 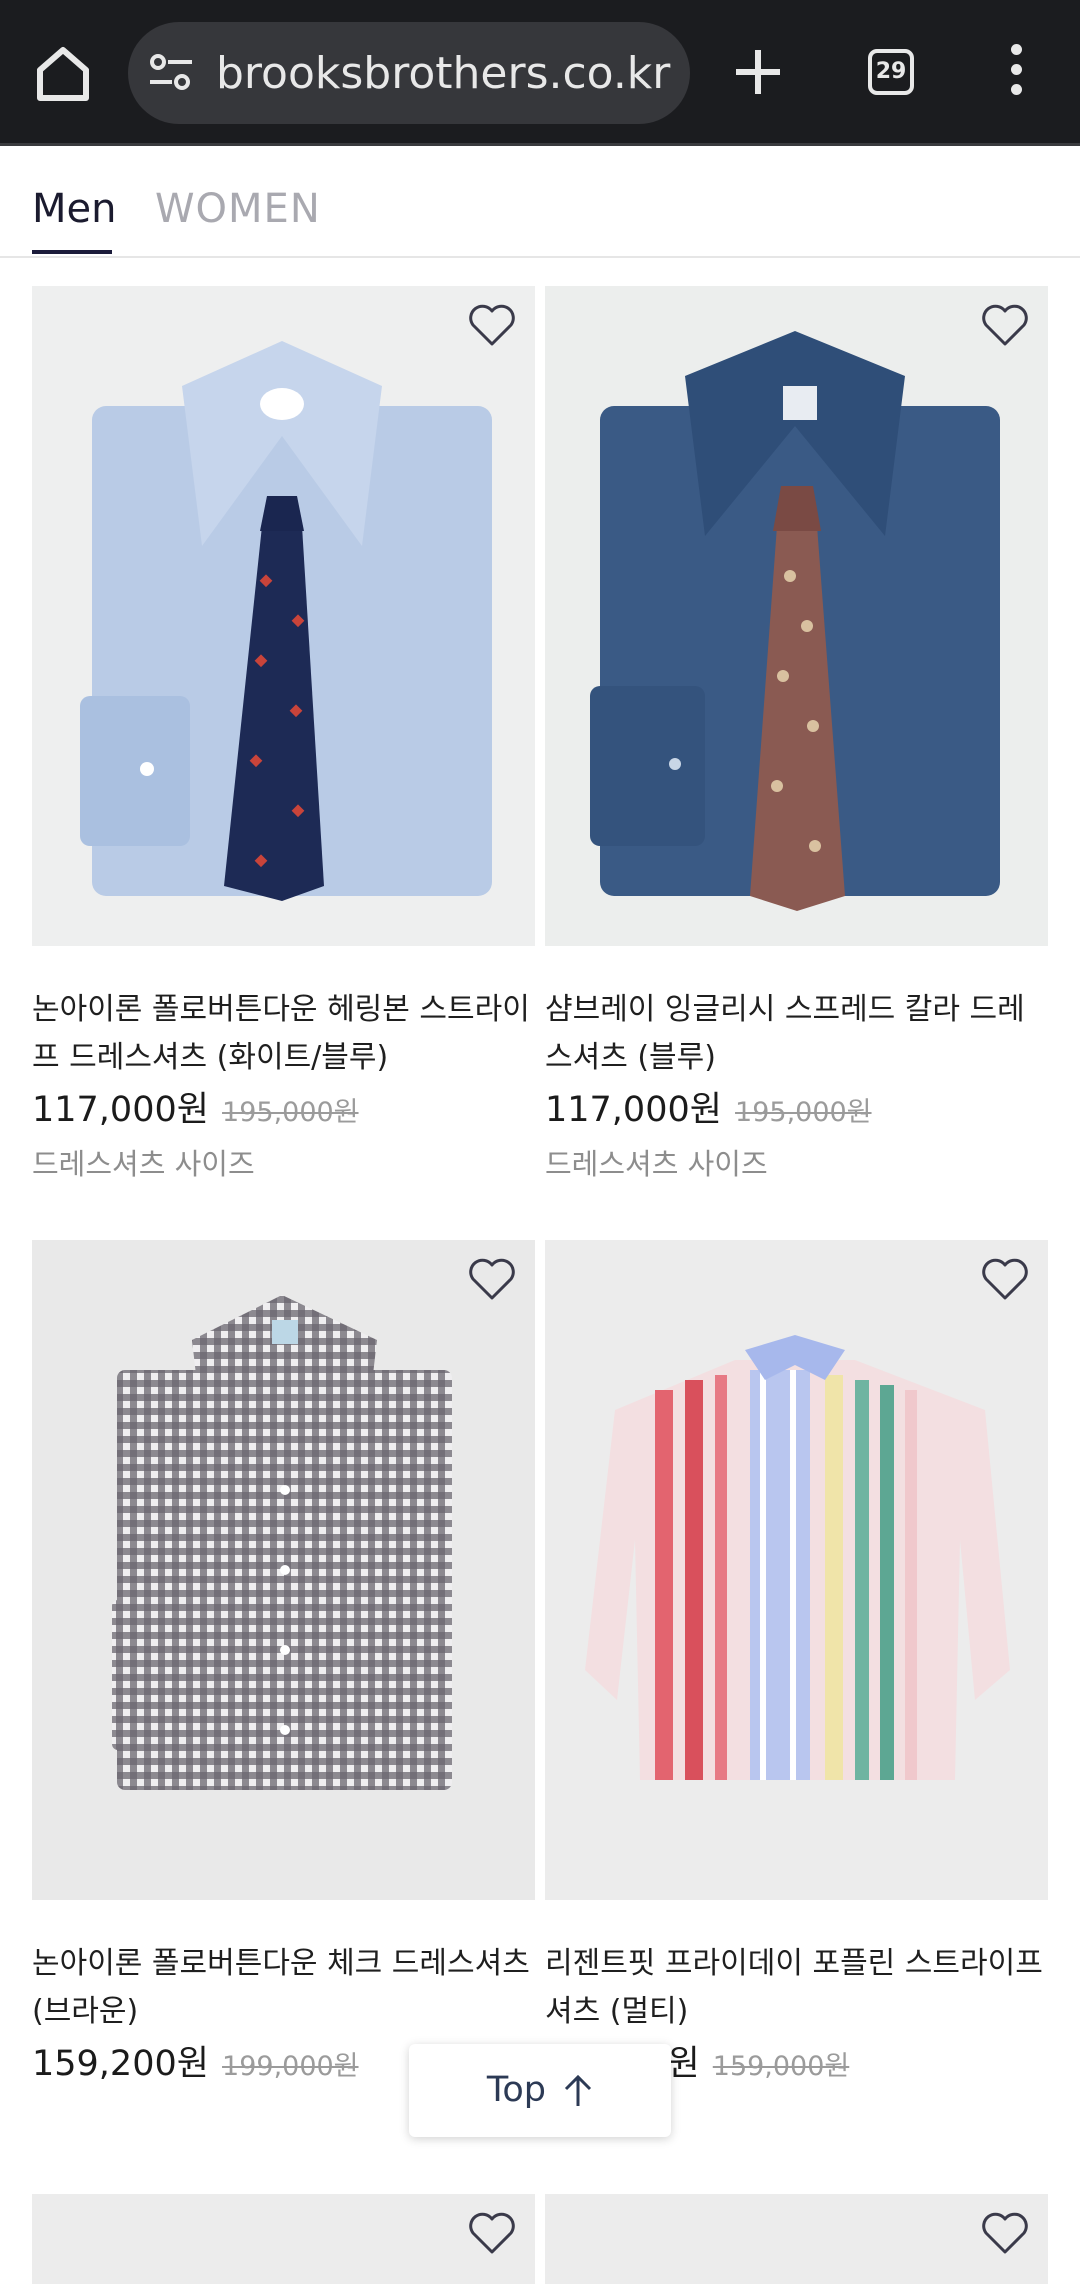 What do you see at coordinates (72, 252) in the screenshot?
I see `tab-active-indicator` at bounding box center [72, 252].